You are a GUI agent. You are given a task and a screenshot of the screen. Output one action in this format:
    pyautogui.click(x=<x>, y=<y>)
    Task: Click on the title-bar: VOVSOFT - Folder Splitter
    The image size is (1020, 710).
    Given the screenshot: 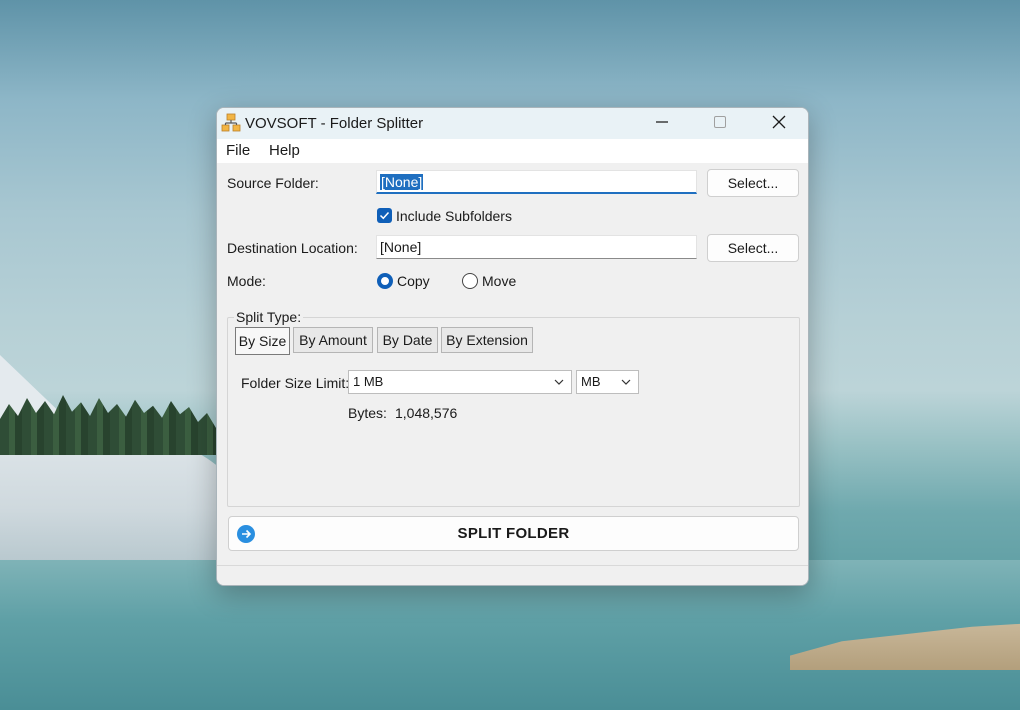 What is the action you would take?
    pyautogui.click(x=512, y=123)
    